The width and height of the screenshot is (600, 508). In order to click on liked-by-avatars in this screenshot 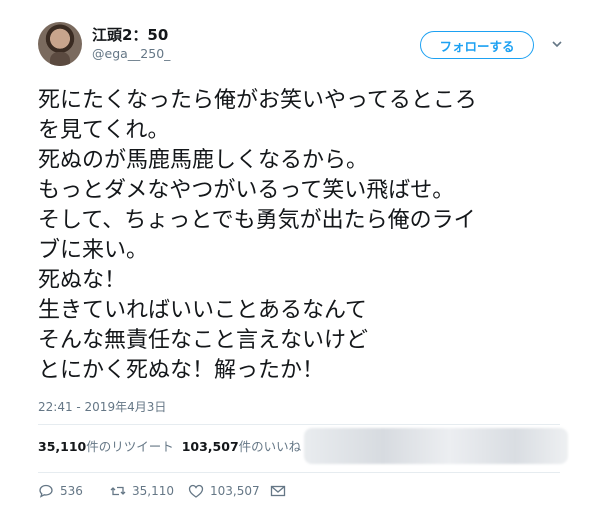, I will do `click(436, 446)`.